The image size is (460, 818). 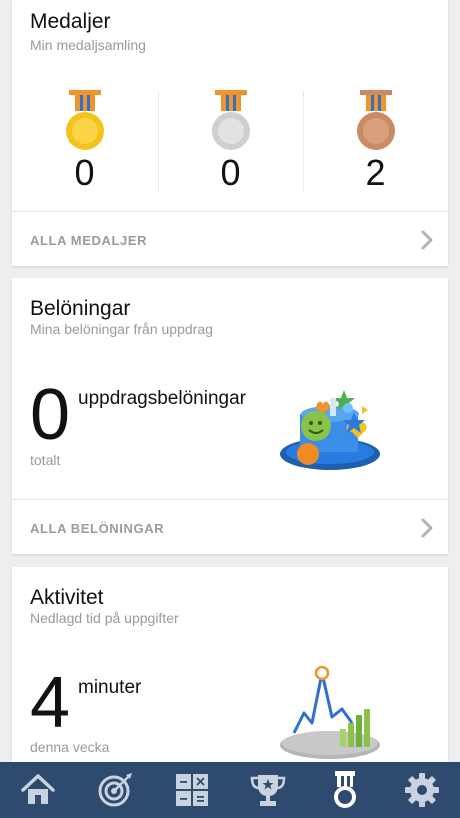 What do you see at coordinates (89, 240) in the screenshot?
I see `all-medals-label: ALLA MEDALJER` at bounding box center [89, 240].